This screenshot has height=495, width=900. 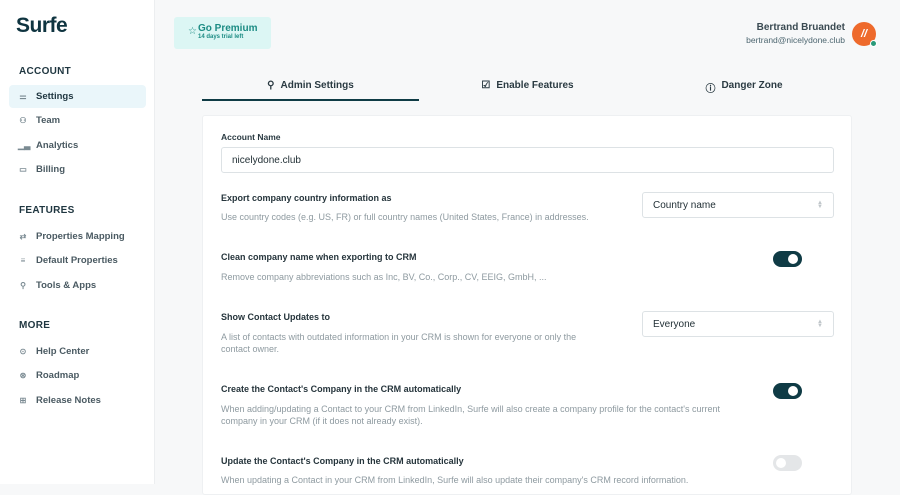 I want to click on tab-danger-zone: ⓘ Danger Zone, so click(x=744, y=90).